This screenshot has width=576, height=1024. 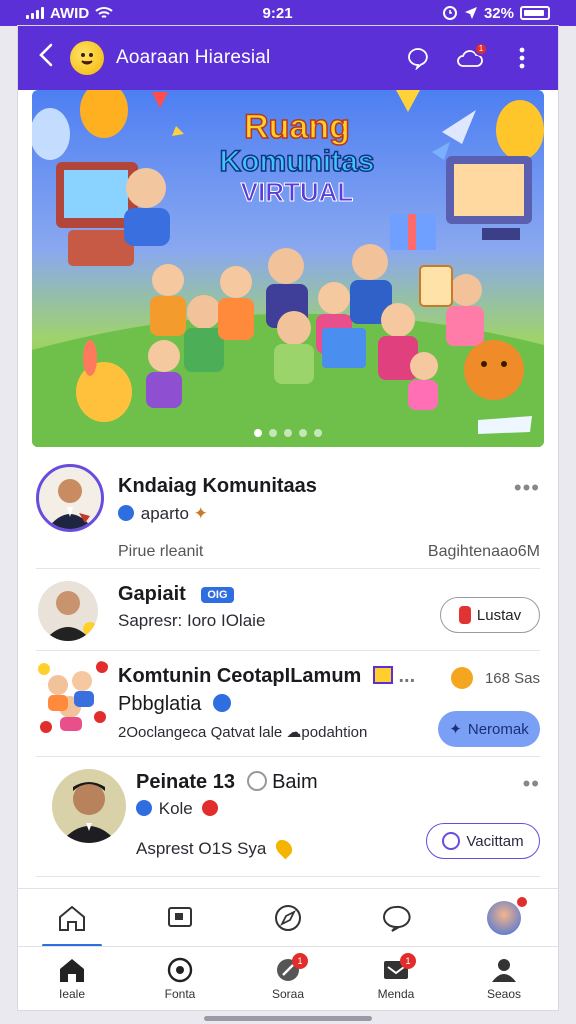 What do you see at coordinates (256, 781) in the screenshot?
I see `clock-icon` at bounding box center [256, 781].